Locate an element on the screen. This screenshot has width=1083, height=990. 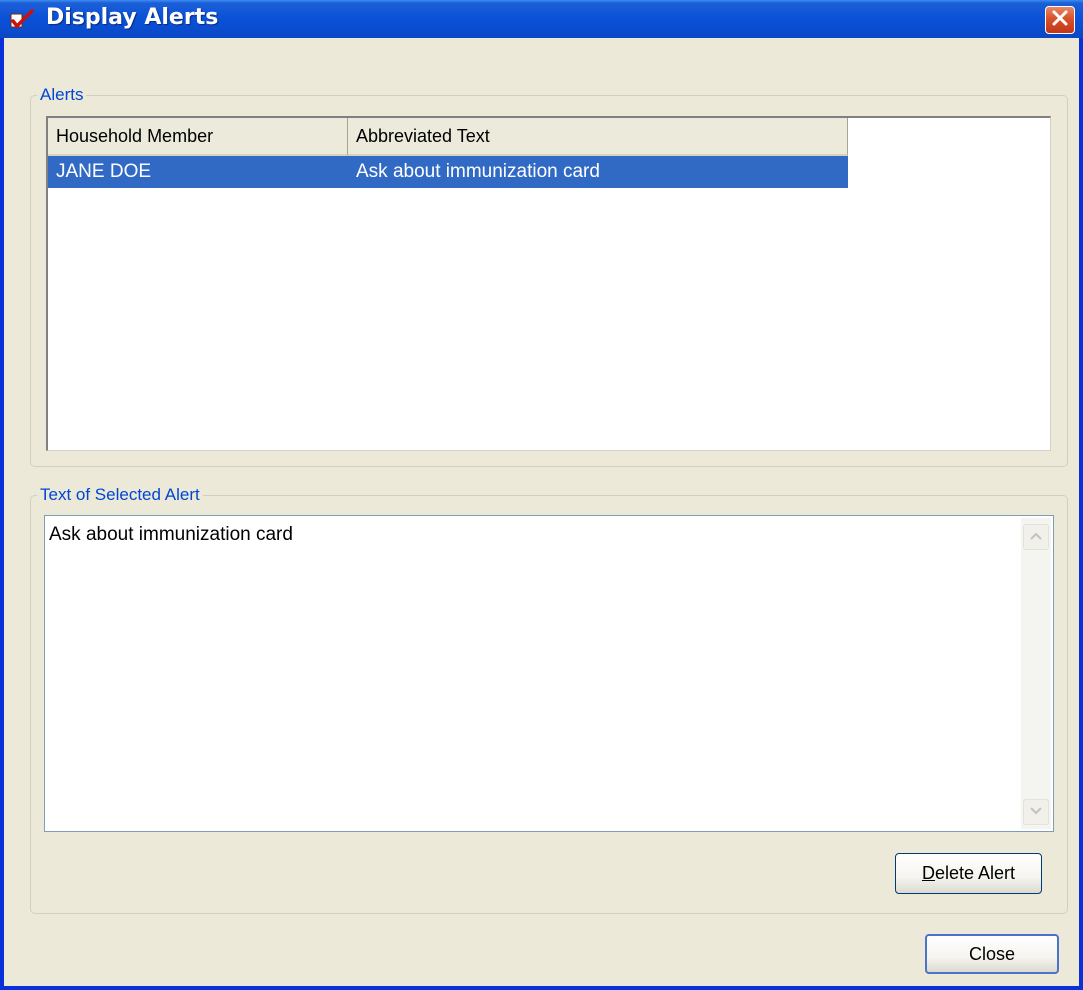
close-button: Close is located at coordinates (992, 954).